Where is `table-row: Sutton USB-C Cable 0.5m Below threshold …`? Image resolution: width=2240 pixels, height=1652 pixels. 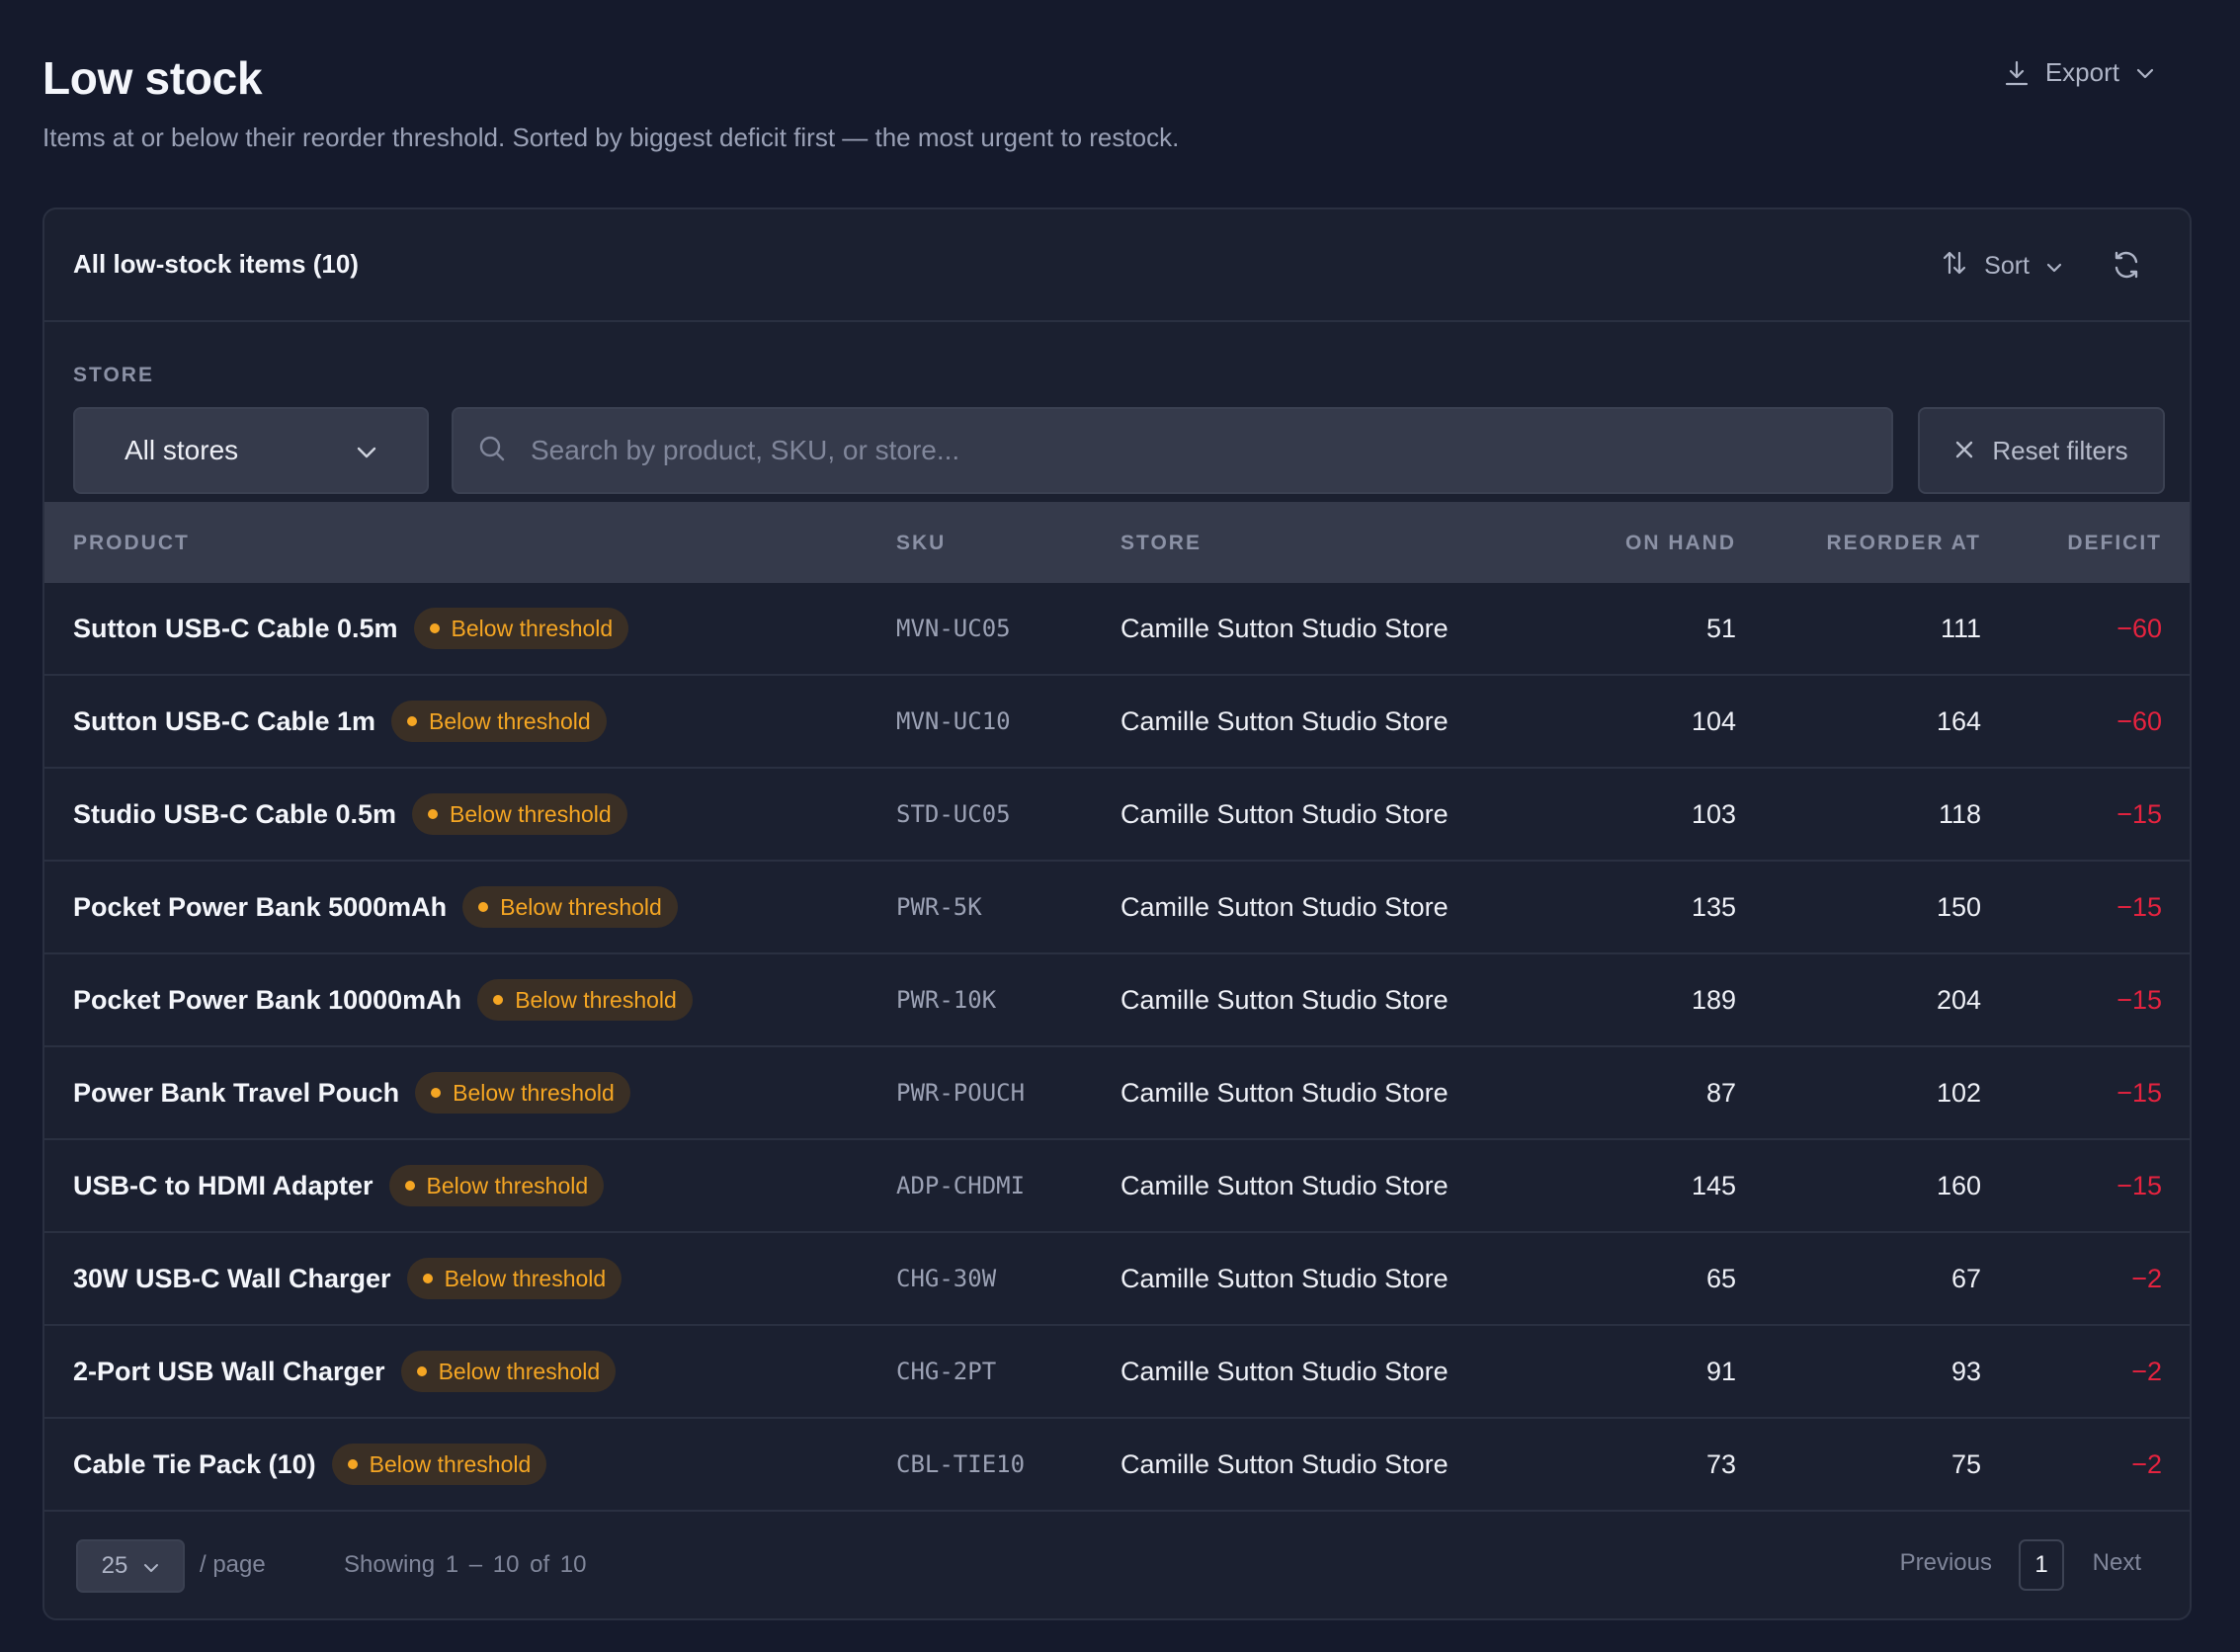 table-row: Sutton USB-C Cable 0.5m Below threshold … is located at coordinates (1117, 629).